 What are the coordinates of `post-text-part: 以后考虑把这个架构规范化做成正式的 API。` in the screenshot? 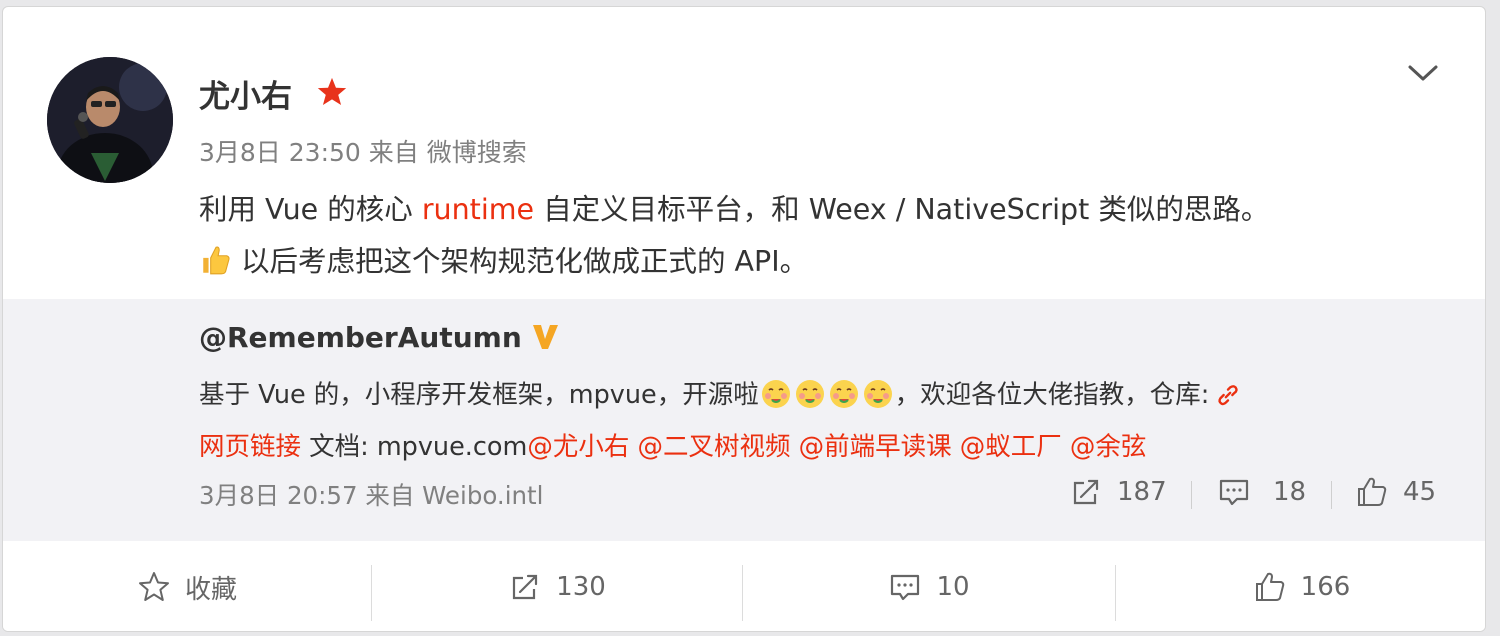 It's located at (525, 261).